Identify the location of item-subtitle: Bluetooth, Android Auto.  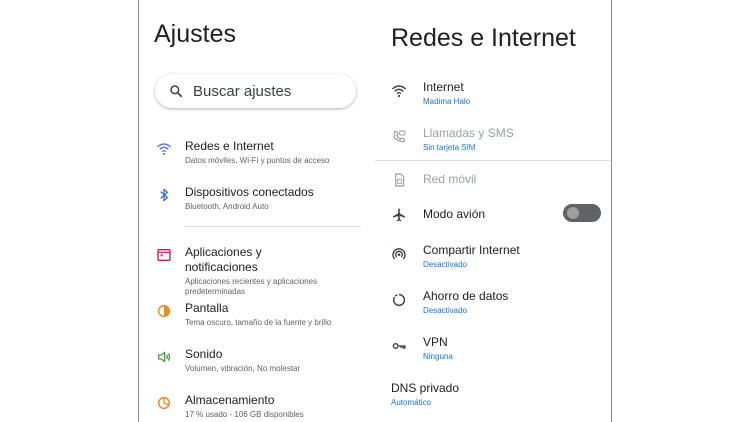
(227, 206).